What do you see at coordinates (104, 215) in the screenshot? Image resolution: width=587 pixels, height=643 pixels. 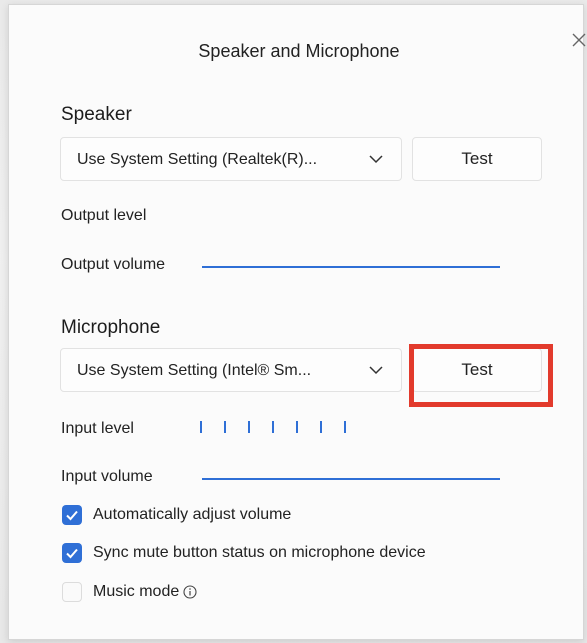 I see `output-level-label: Output level` at bounding box center [104, 215].